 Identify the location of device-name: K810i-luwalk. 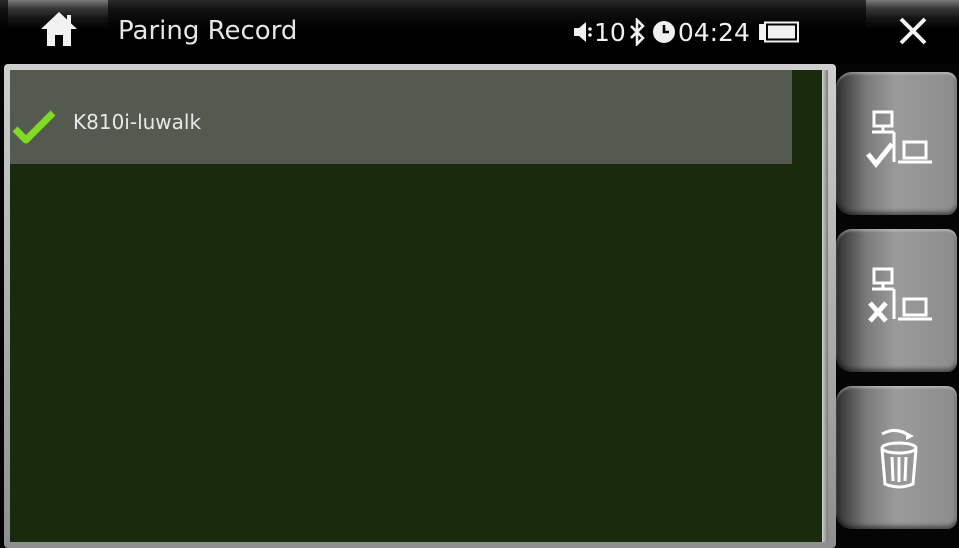
(137, 122).